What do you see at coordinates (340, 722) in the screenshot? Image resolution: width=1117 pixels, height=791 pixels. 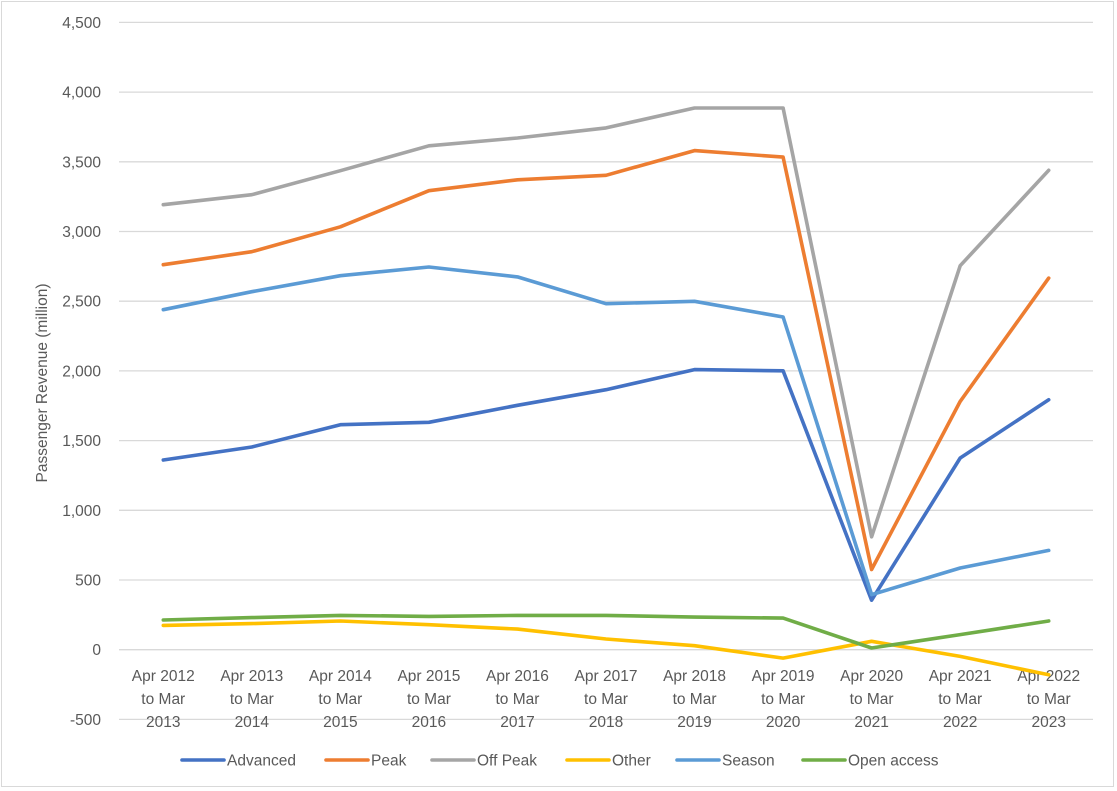 I see `x-tick-label-line: 2015` at bounding box center [340, 722].